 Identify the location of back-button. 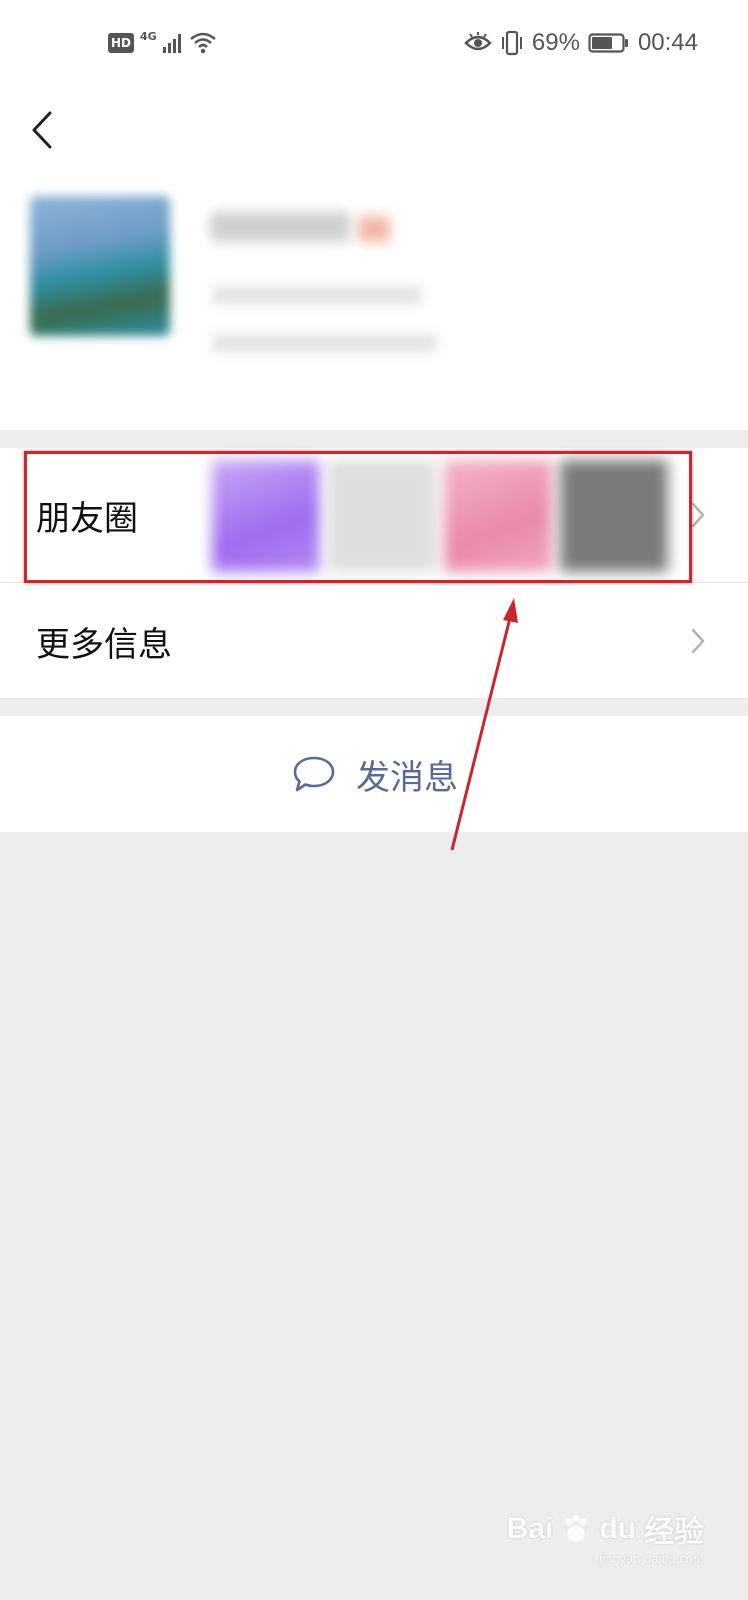
(42, 130).